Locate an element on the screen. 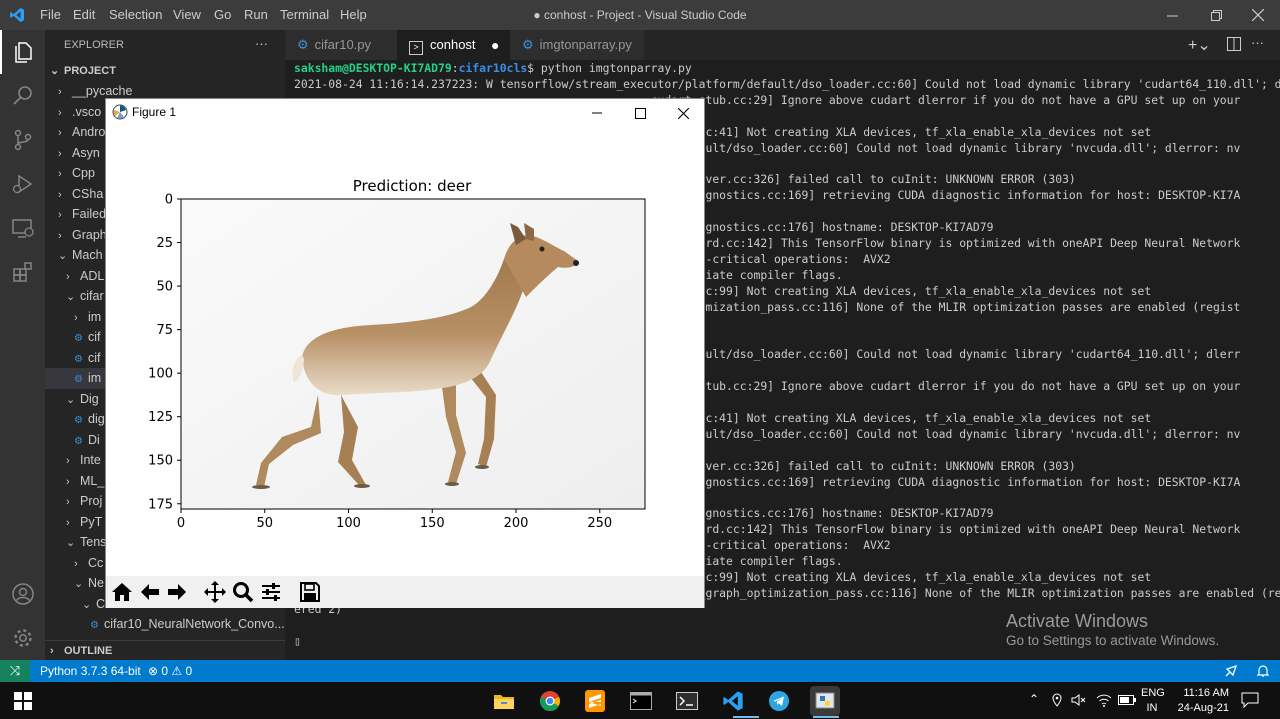 The width and height of the screenshot is (1280, 719). chart-title: Prediction: deer is located at coordinates (412, 186).